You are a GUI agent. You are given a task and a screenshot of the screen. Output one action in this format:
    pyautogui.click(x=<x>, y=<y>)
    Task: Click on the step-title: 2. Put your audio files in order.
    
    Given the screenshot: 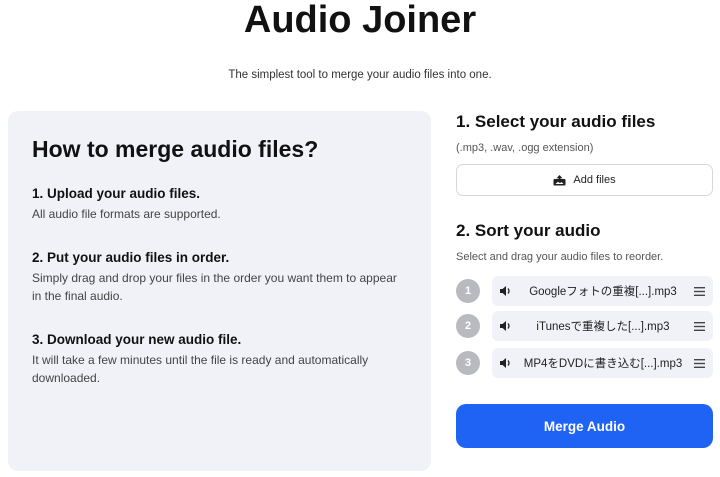 What is the action you would take?
    pyautogui.click(x=131, y=257)
    